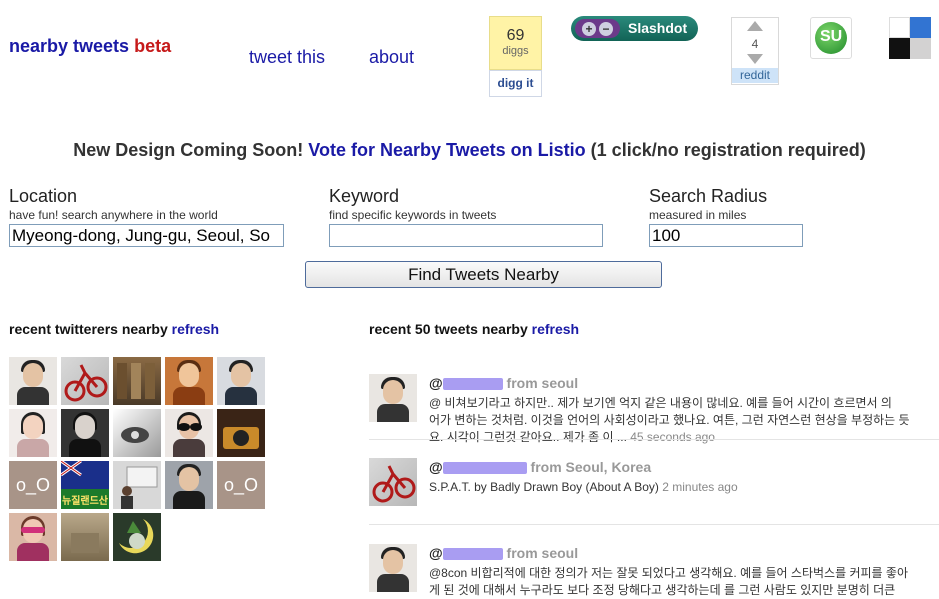  I want to click on tweet-location: from Seoul, Korea, so click(591, 467).